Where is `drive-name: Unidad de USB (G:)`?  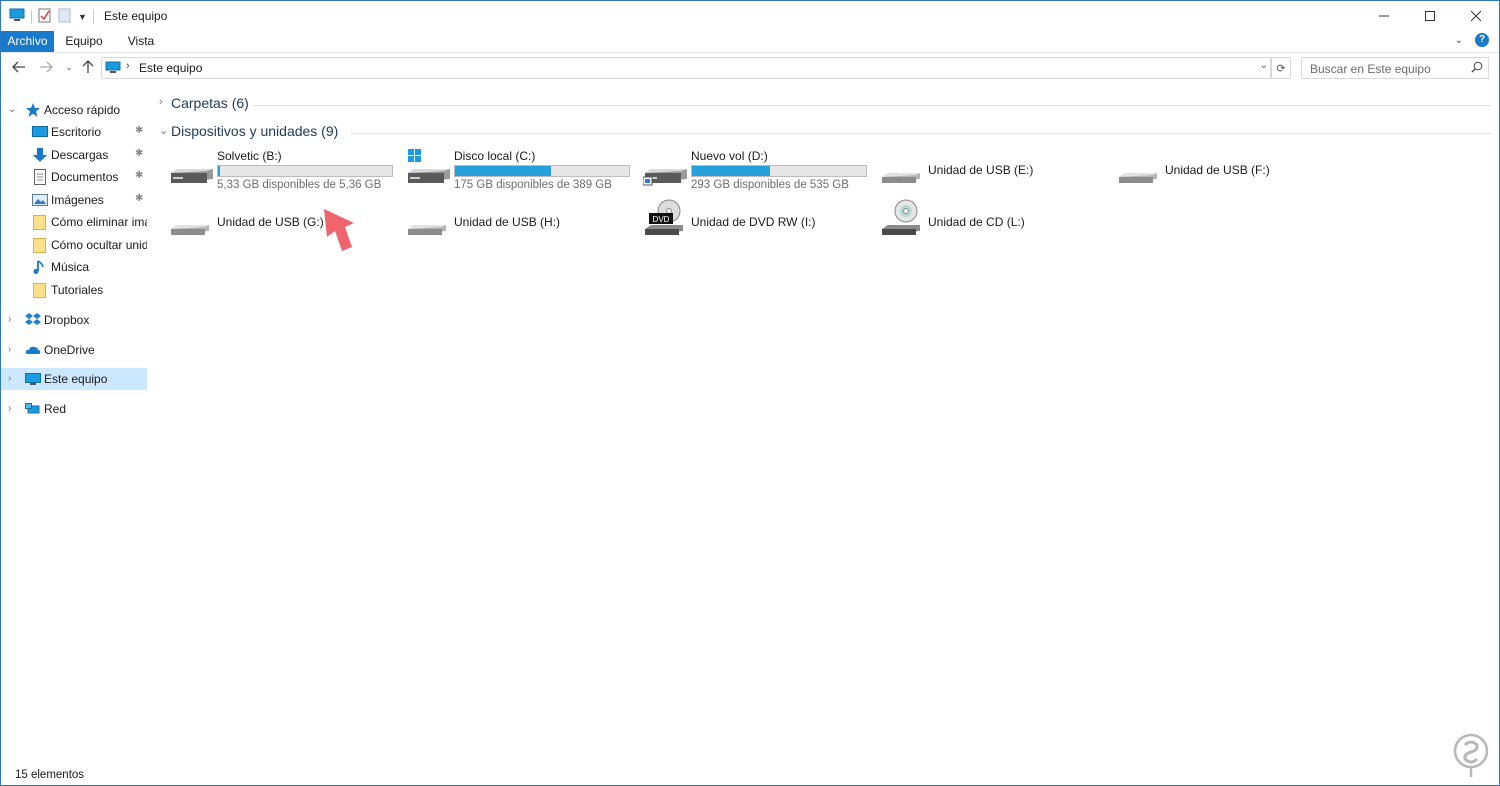 drive-name: Unidad de USB (G:) is located at coordinates (270, 222).